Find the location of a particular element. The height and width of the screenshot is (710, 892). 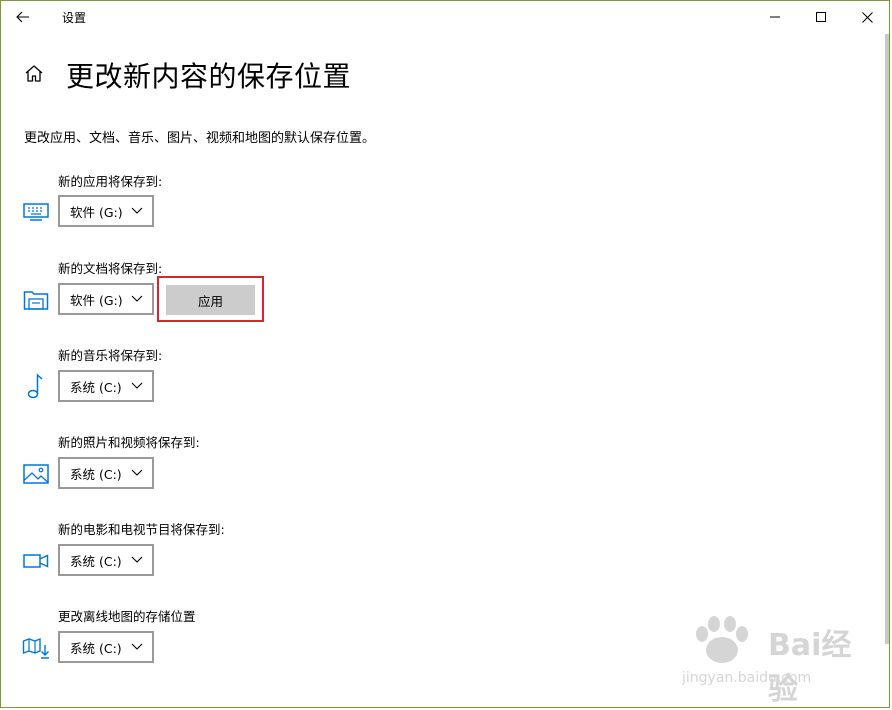

maps-location-icon is located at coordinates (36, 648).